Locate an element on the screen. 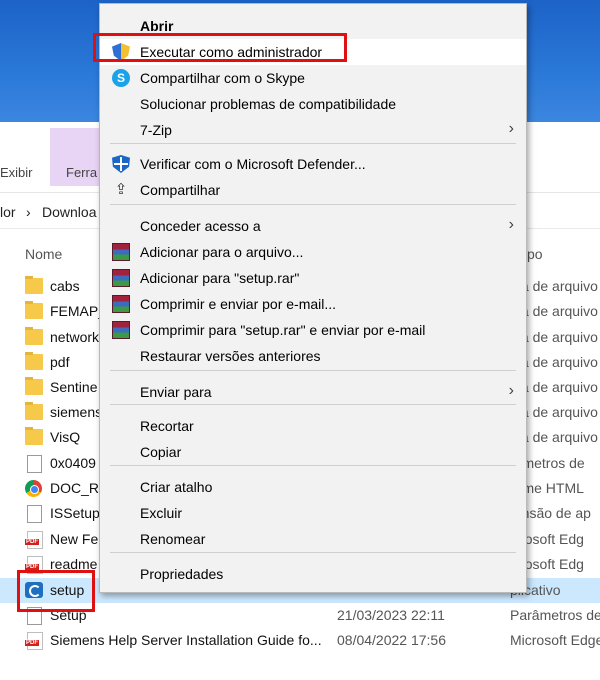 Image resolution: width=600 pixels, height=680 pixels. share-icon: ⇪ is located at coordinates (121, 189).